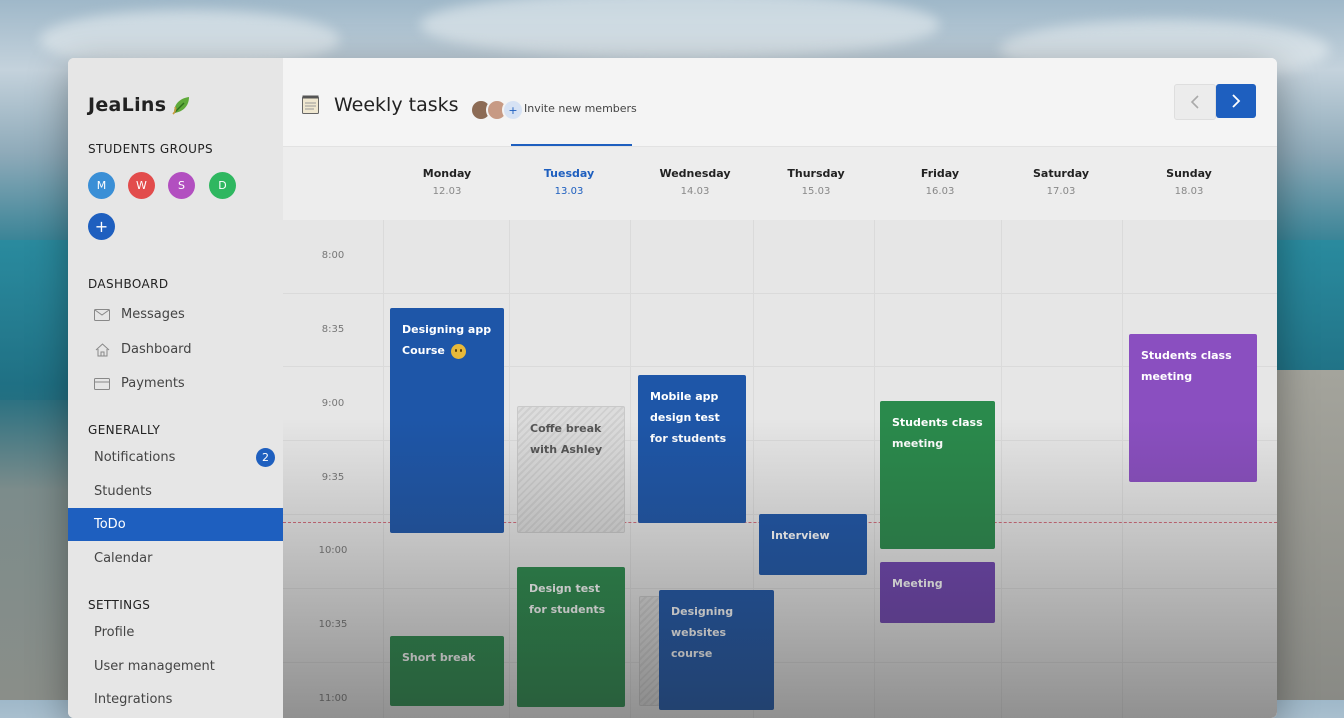 The height and width of the screenshot is (718, 1344). What do you see at coordinates (114, 632) in the screenshot?
I see `sidebar-item-label: Profile` at bounding box center [114, 632].